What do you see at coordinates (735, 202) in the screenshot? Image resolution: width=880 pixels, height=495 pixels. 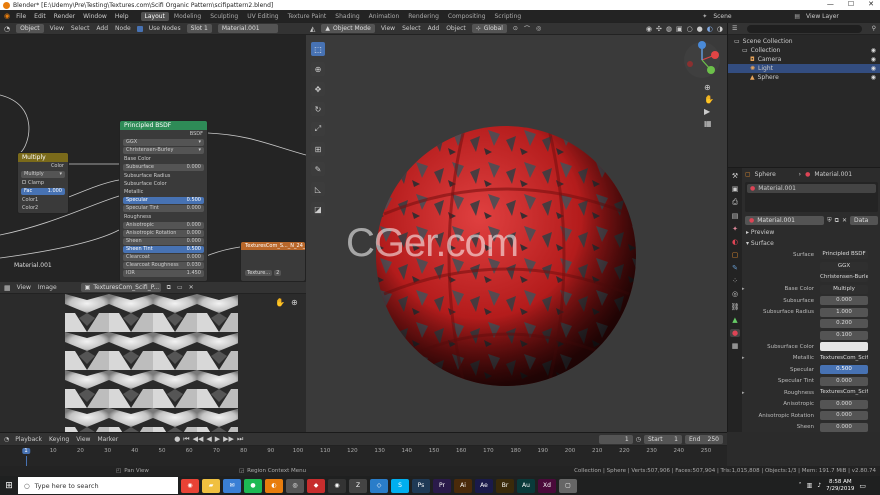 I see `output-tab-icon: ⎙` at bounding box center [735, 202].